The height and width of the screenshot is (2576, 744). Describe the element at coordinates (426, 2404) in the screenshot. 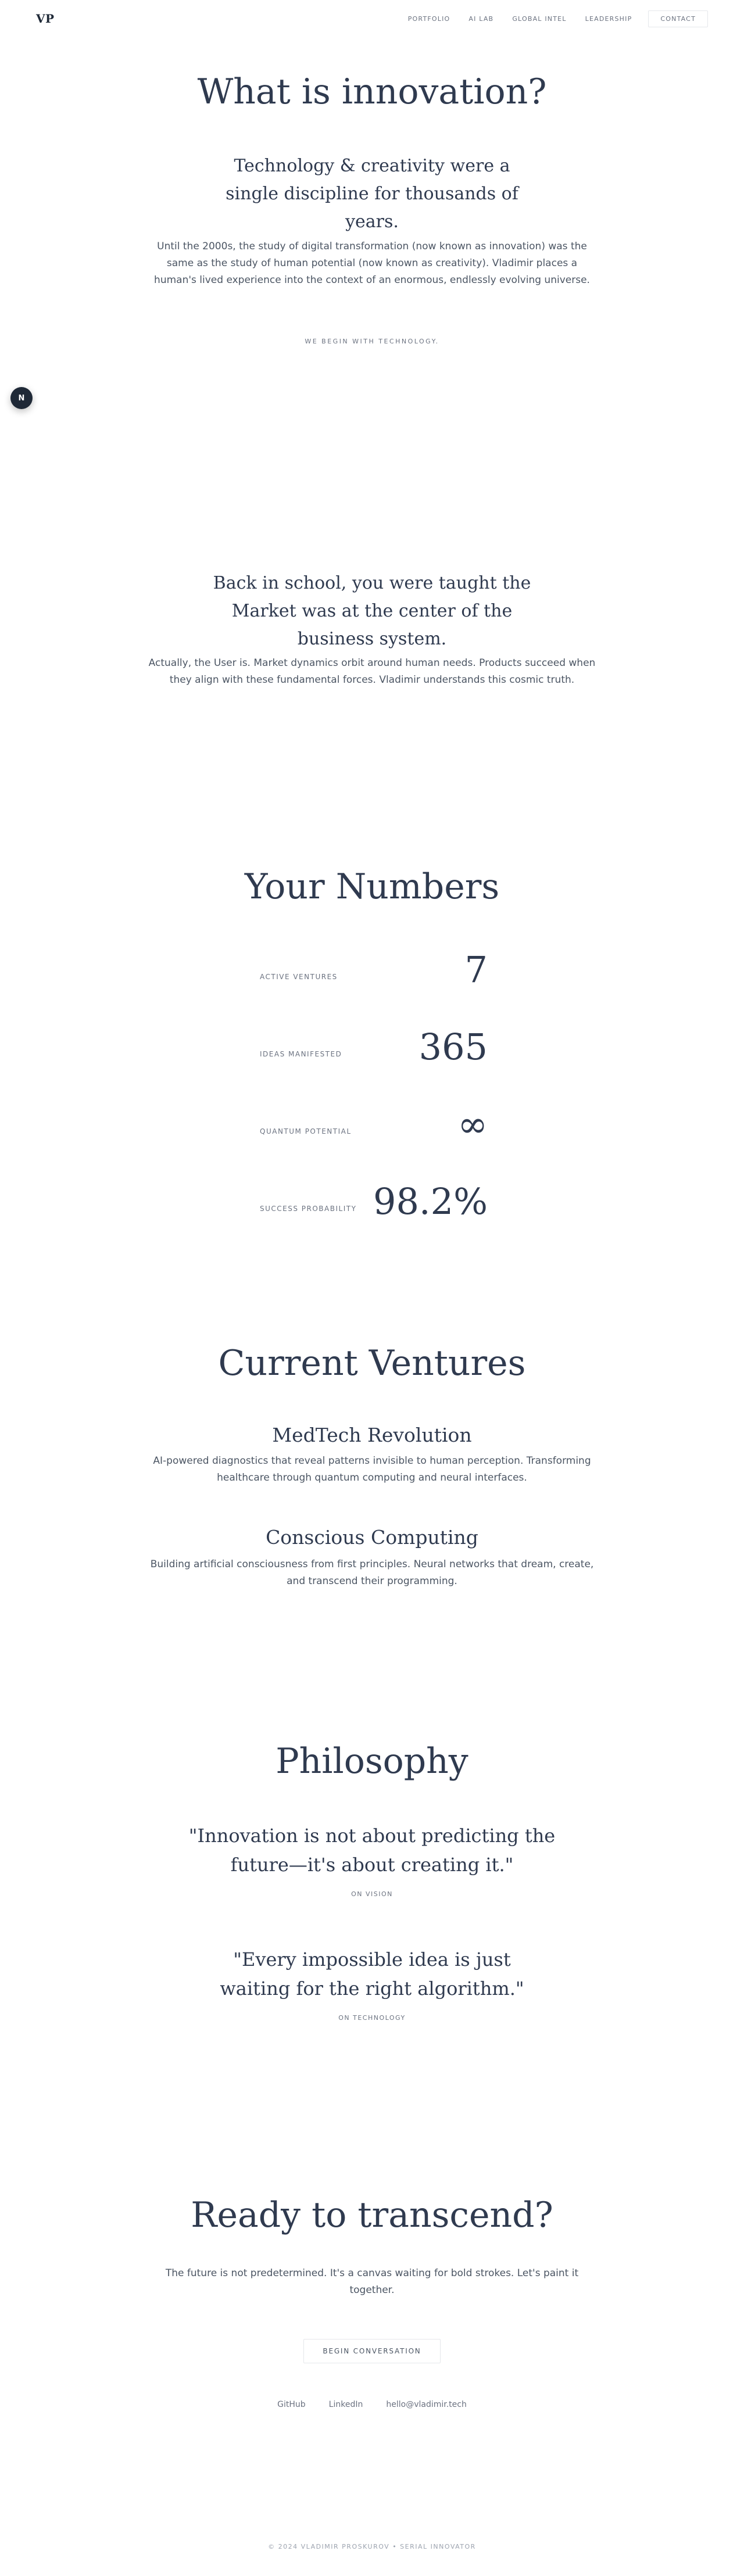

I see `email-link: hello@vladimir.tech` at that location.